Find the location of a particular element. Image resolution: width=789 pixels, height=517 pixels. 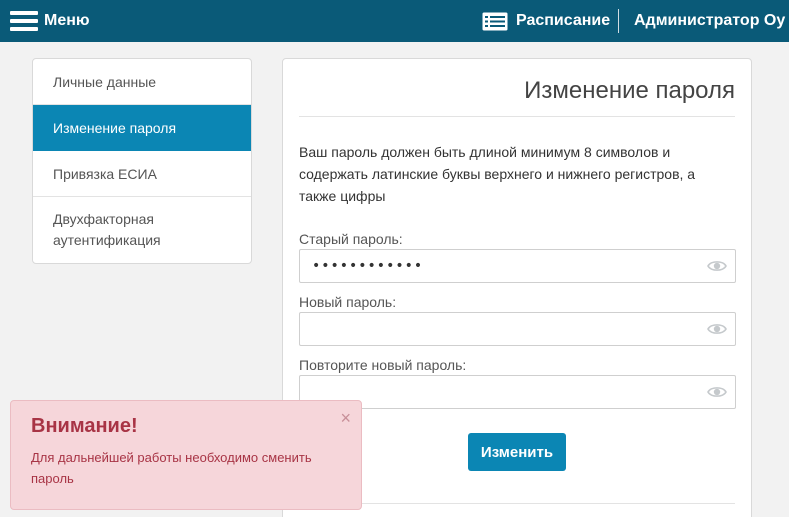

title-divider is located at coordinates (517, 116).